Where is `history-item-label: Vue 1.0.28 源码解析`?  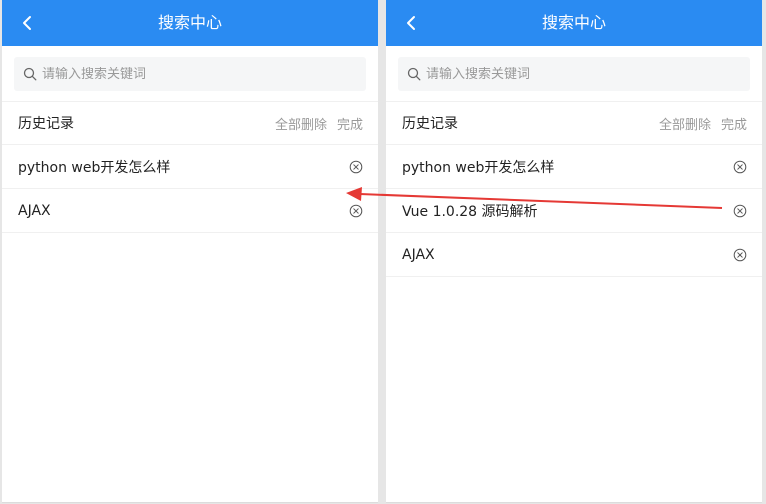 history-item-label: Vue 1.0.28 源码解析 is located at coordinates (470, 211).